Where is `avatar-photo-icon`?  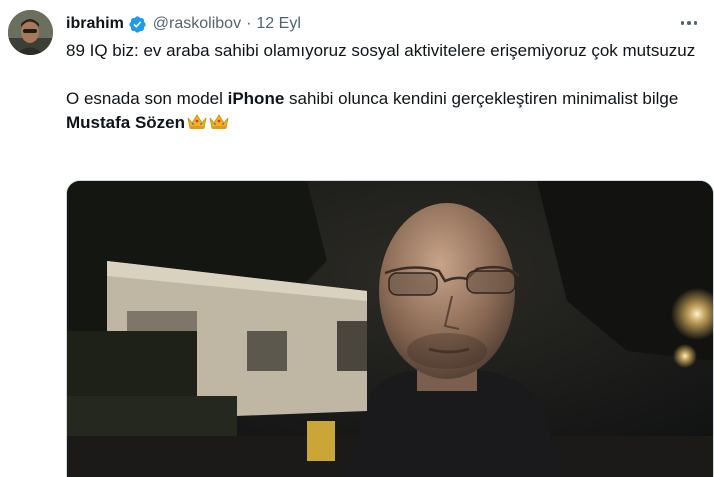
avatar-photo-icon is located at coordinates (30, 32).